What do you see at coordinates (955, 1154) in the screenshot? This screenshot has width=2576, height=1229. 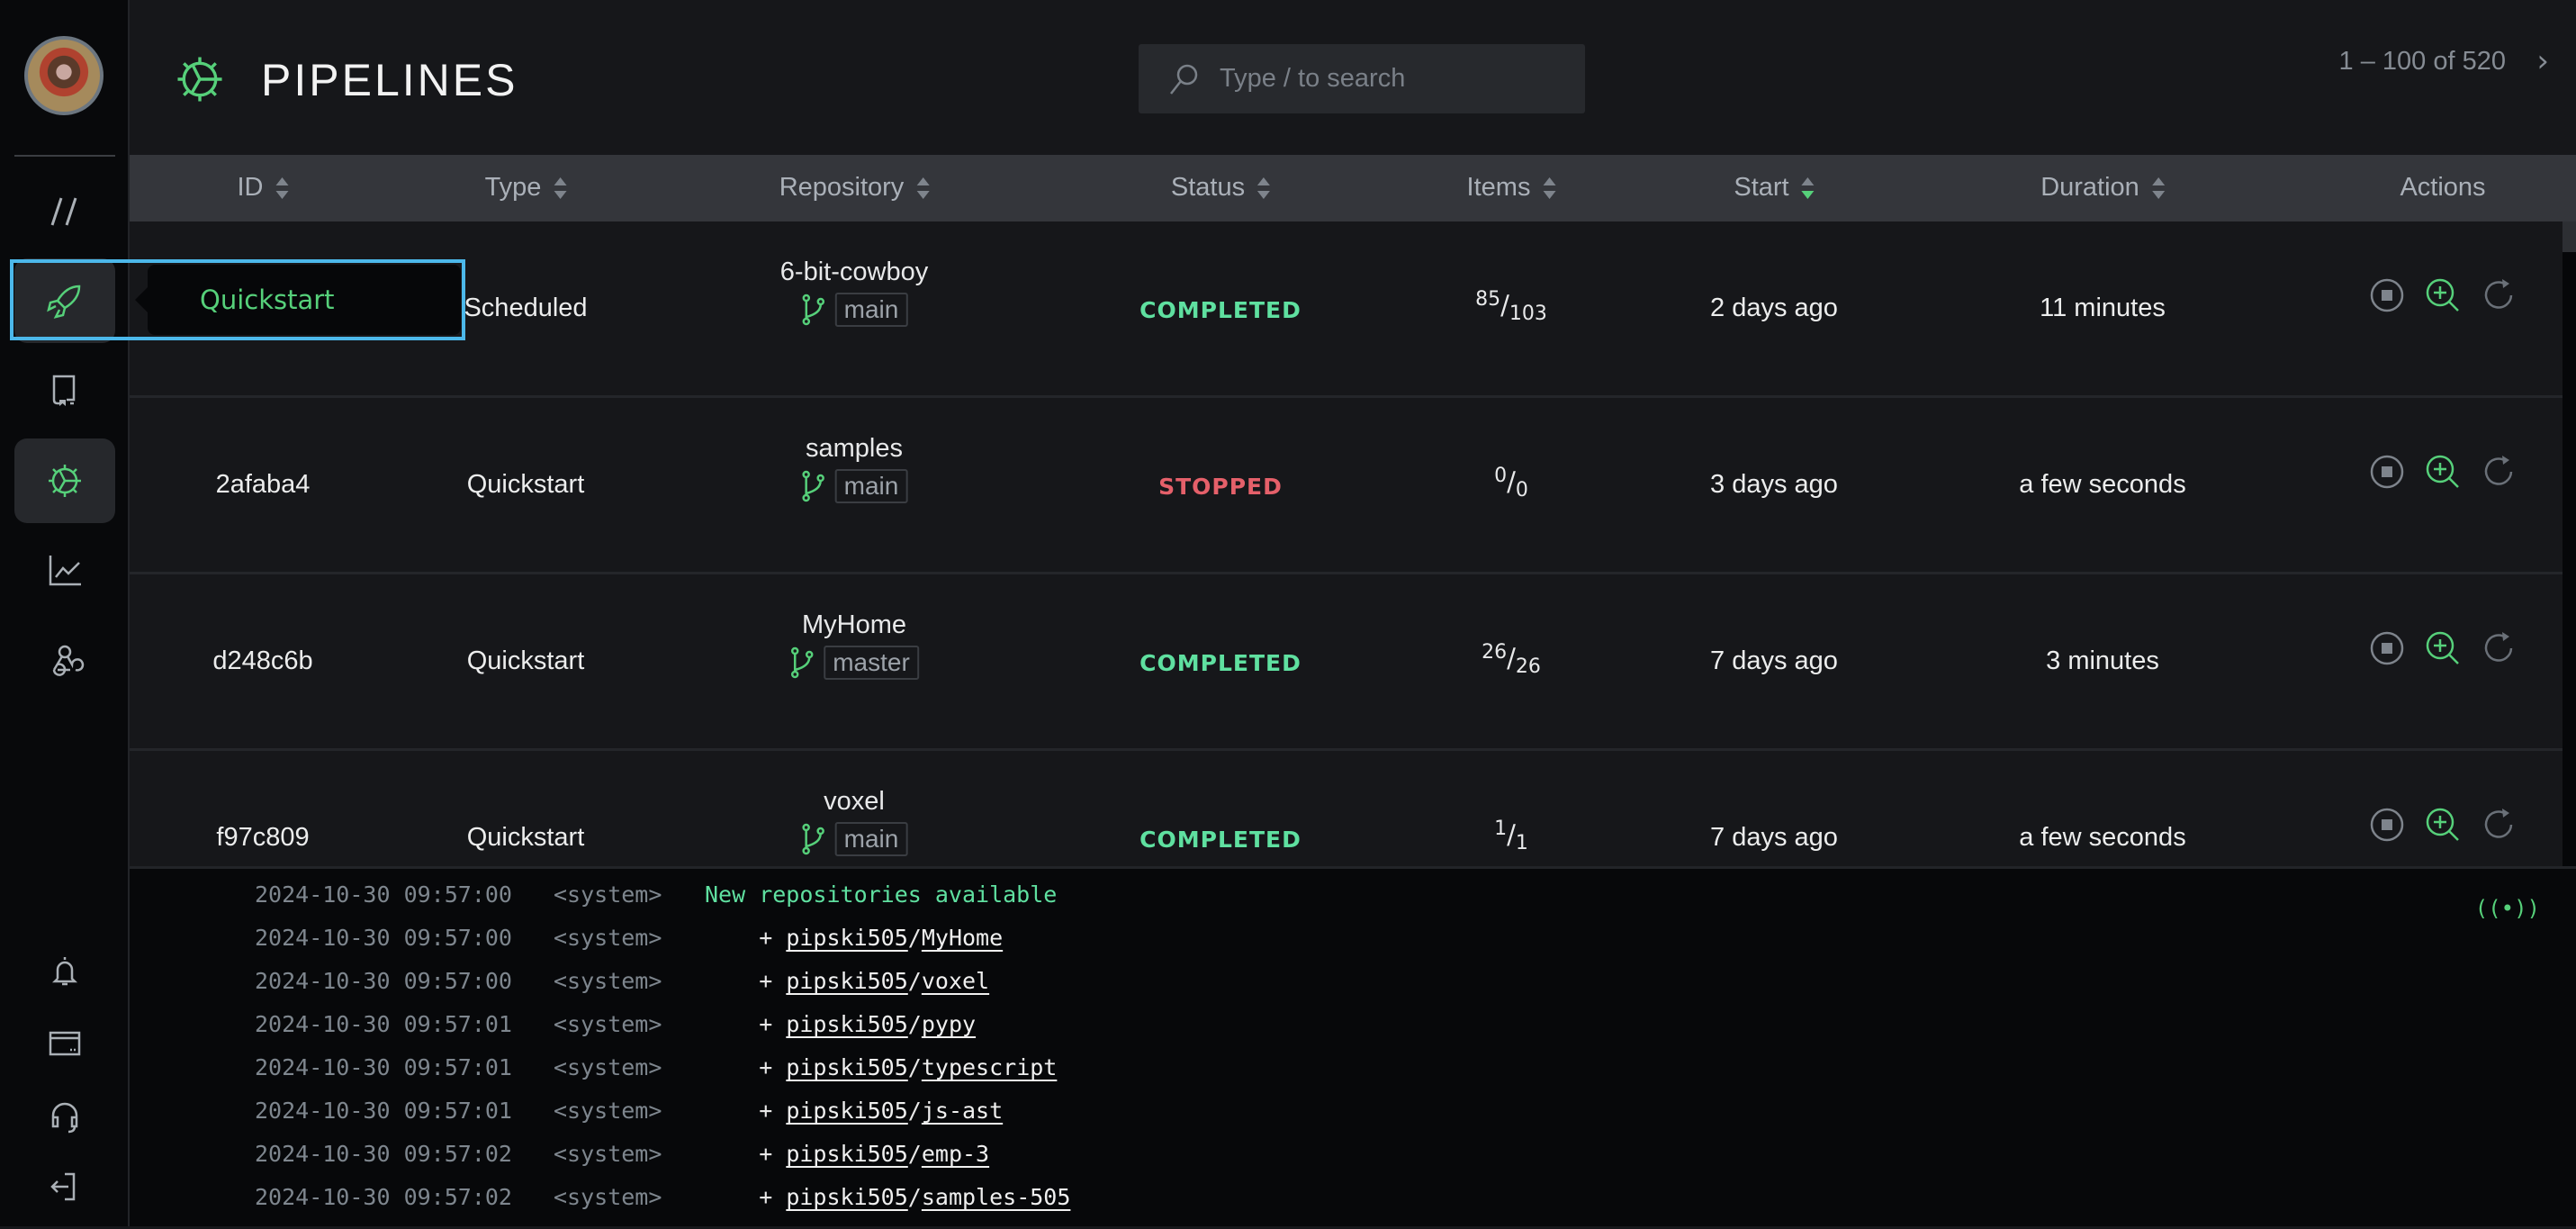 I see `repo-link: emp-3` at bounding box center [955, 1154].